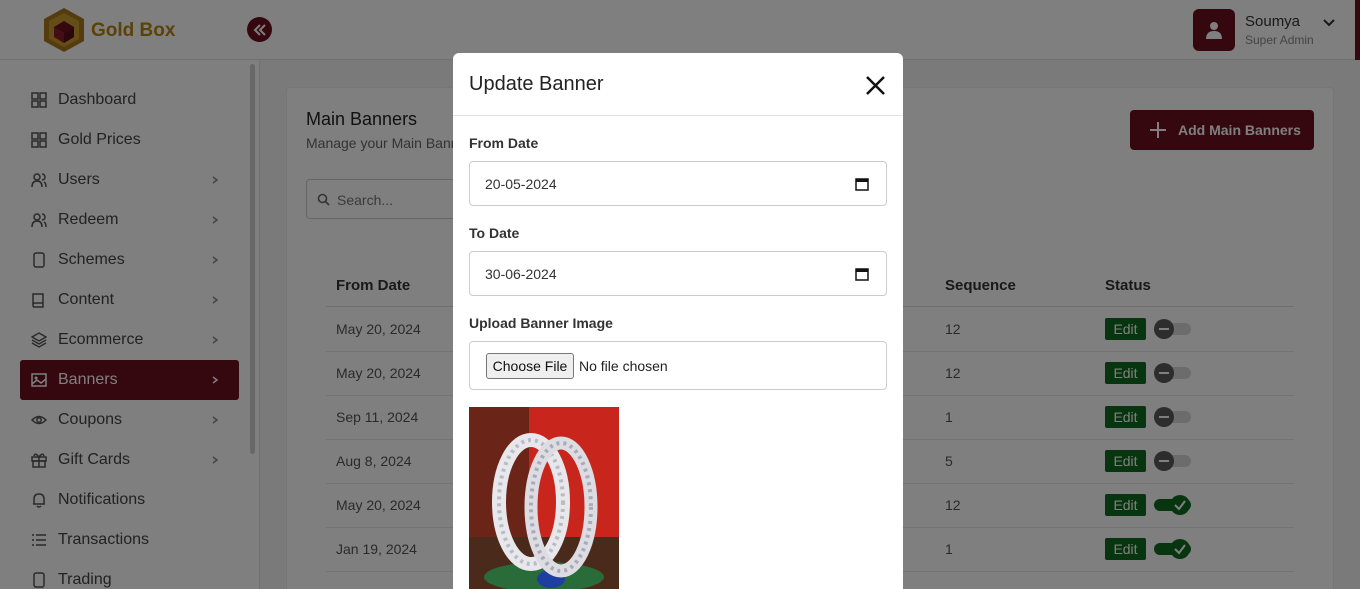 Image resolution: width=1360 pixels, height=589 pixels. Describe the element at coordinates (494, 233) in the screenshot. I see `to-date-label: To Date` at that location.